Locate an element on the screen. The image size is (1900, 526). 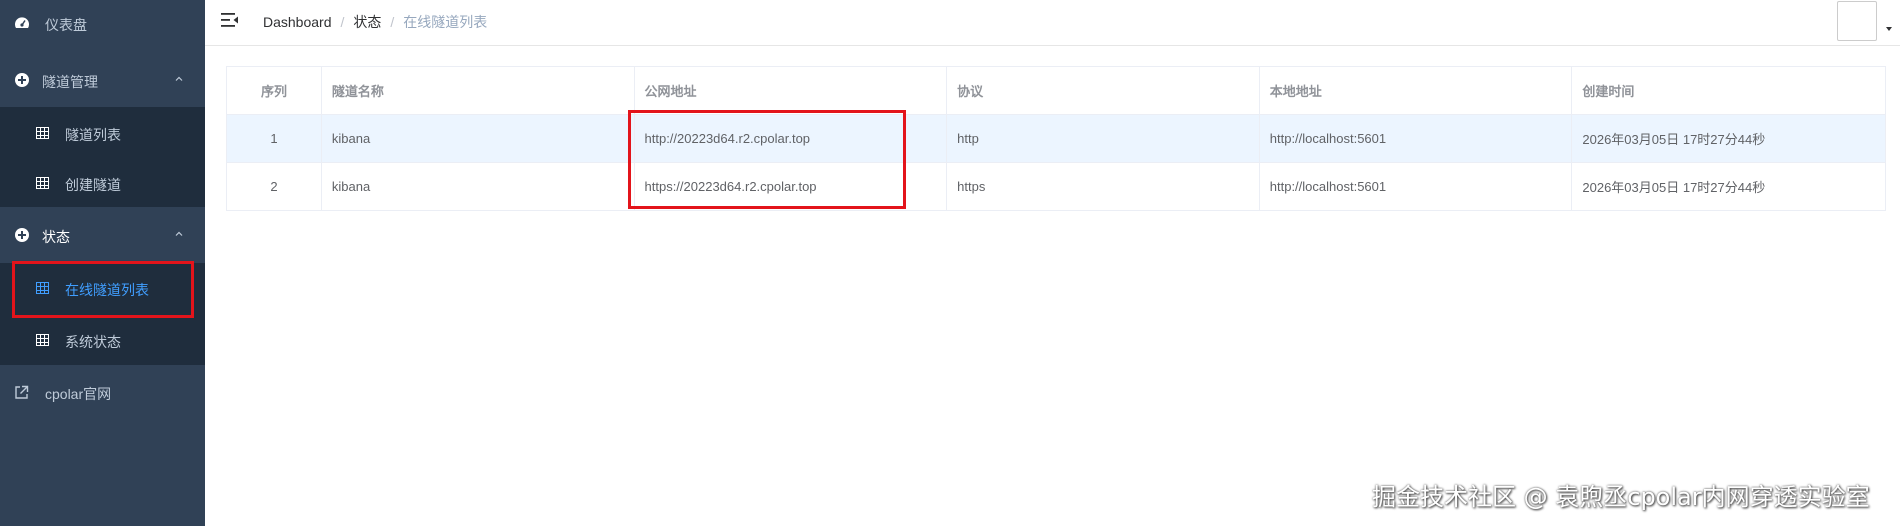
column-header: 创建时间 is located at coordinates (1608, 91).